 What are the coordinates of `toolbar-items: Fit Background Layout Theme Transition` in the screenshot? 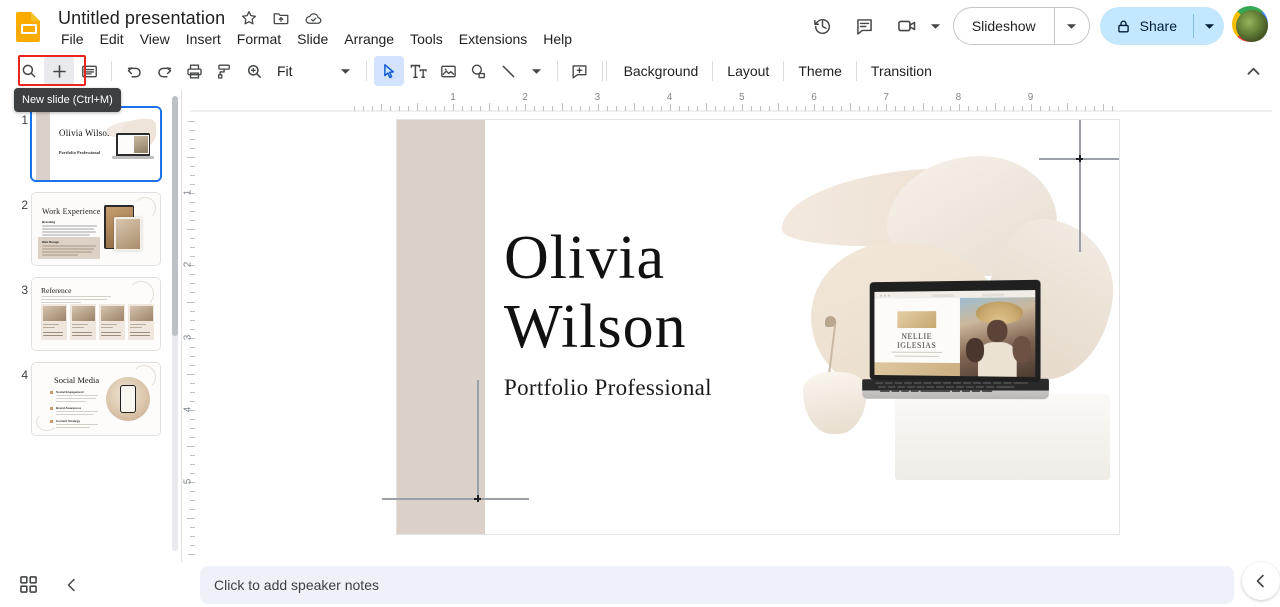 It's located at (478, 71).